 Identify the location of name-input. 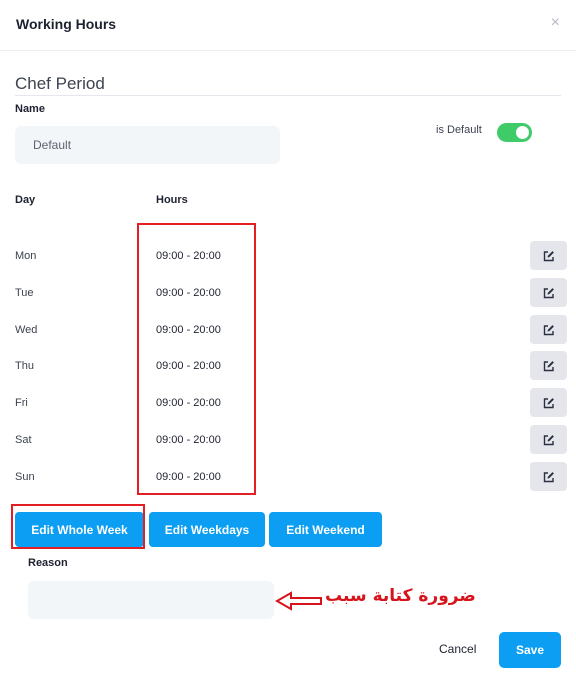
(147, 145).